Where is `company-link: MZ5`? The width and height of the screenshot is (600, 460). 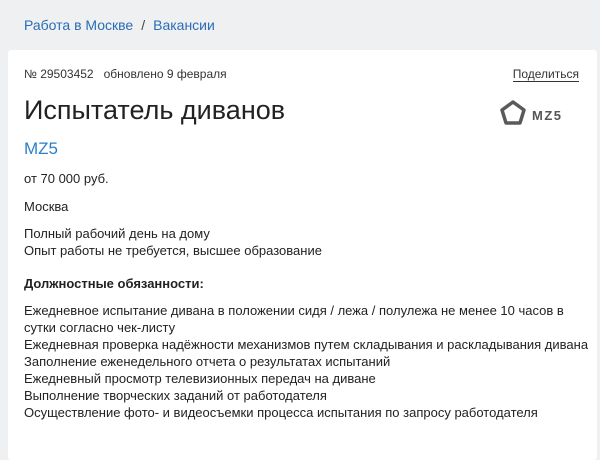 company-link: MZ5 is located at coordinates (41, 149).